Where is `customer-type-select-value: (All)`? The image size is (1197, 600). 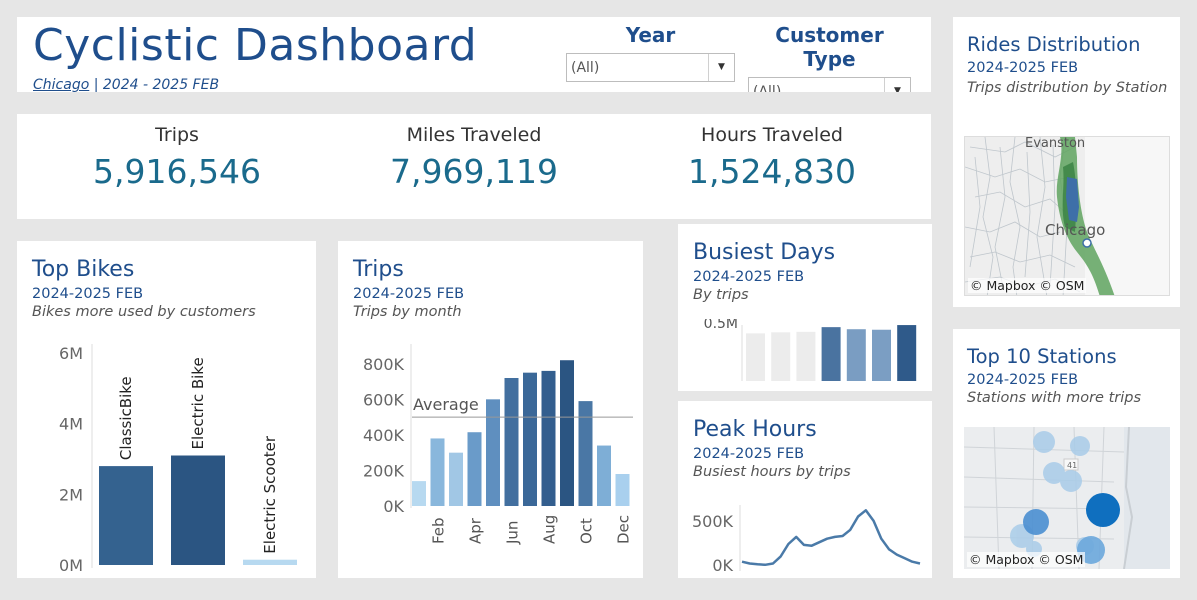
customer-type-select-value: (All) is located at coordinates (767, 88).